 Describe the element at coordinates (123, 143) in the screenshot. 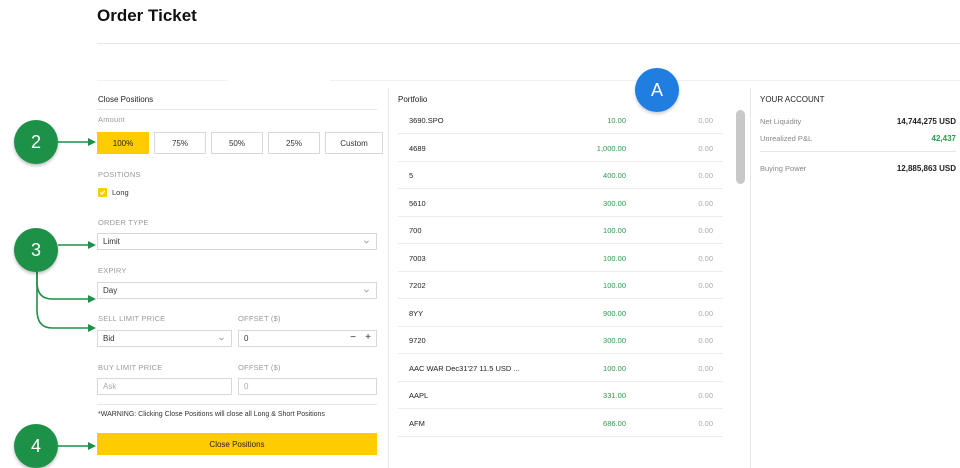

I see `amount-100-button: 100%` at that location.